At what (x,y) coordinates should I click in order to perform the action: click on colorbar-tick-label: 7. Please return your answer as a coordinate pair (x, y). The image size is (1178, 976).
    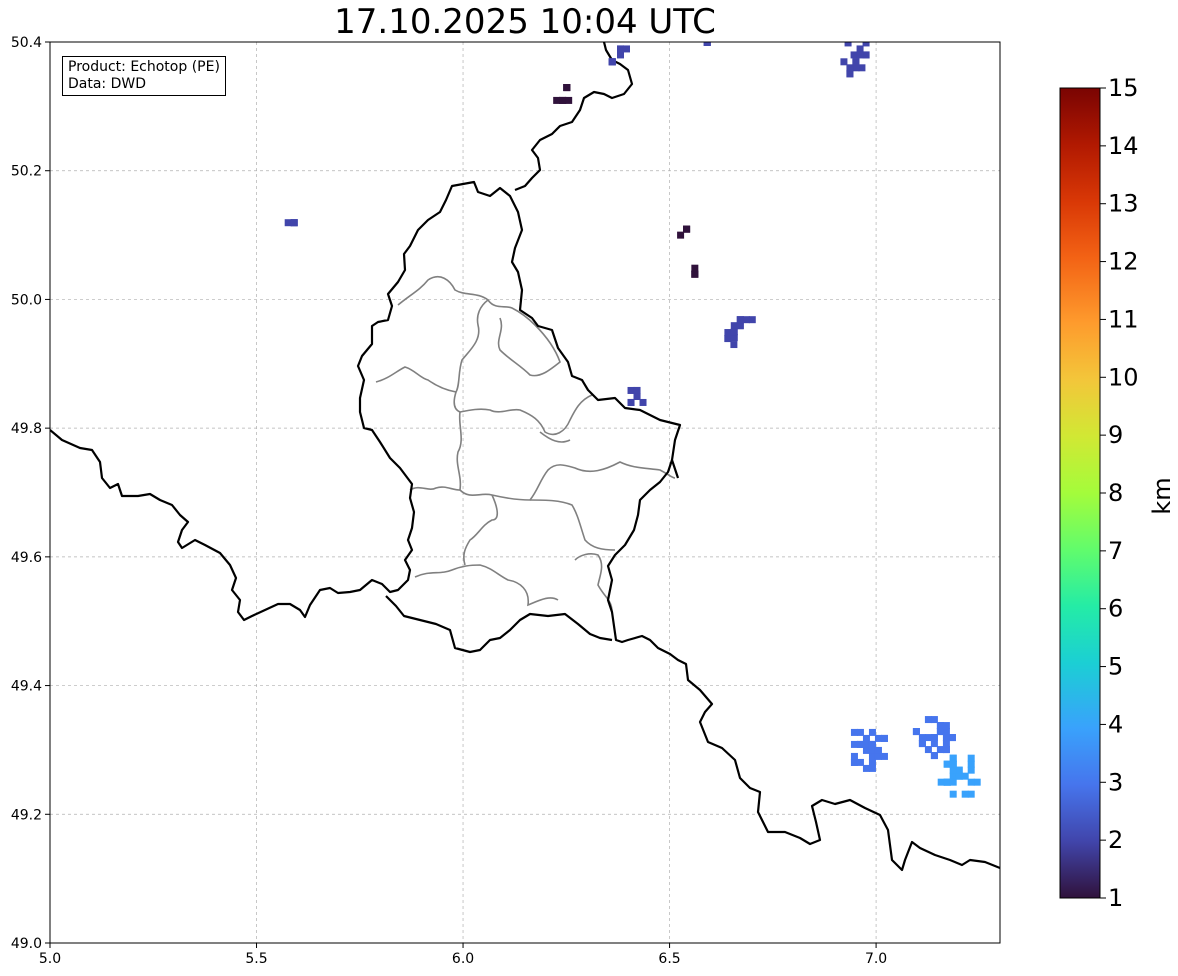
    Looking at the image, I should click on (1115, 551).